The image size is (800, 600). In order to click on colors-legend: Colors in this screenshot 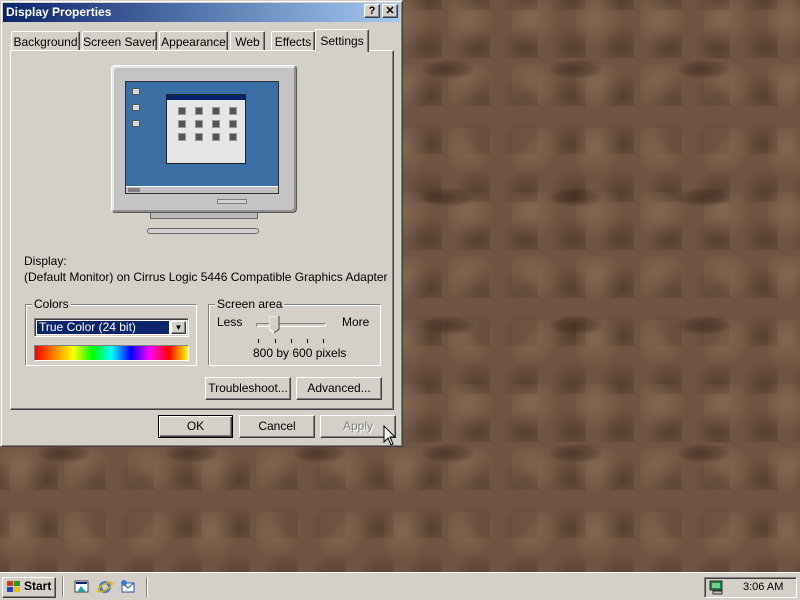, I will do `click(51, 304)`.